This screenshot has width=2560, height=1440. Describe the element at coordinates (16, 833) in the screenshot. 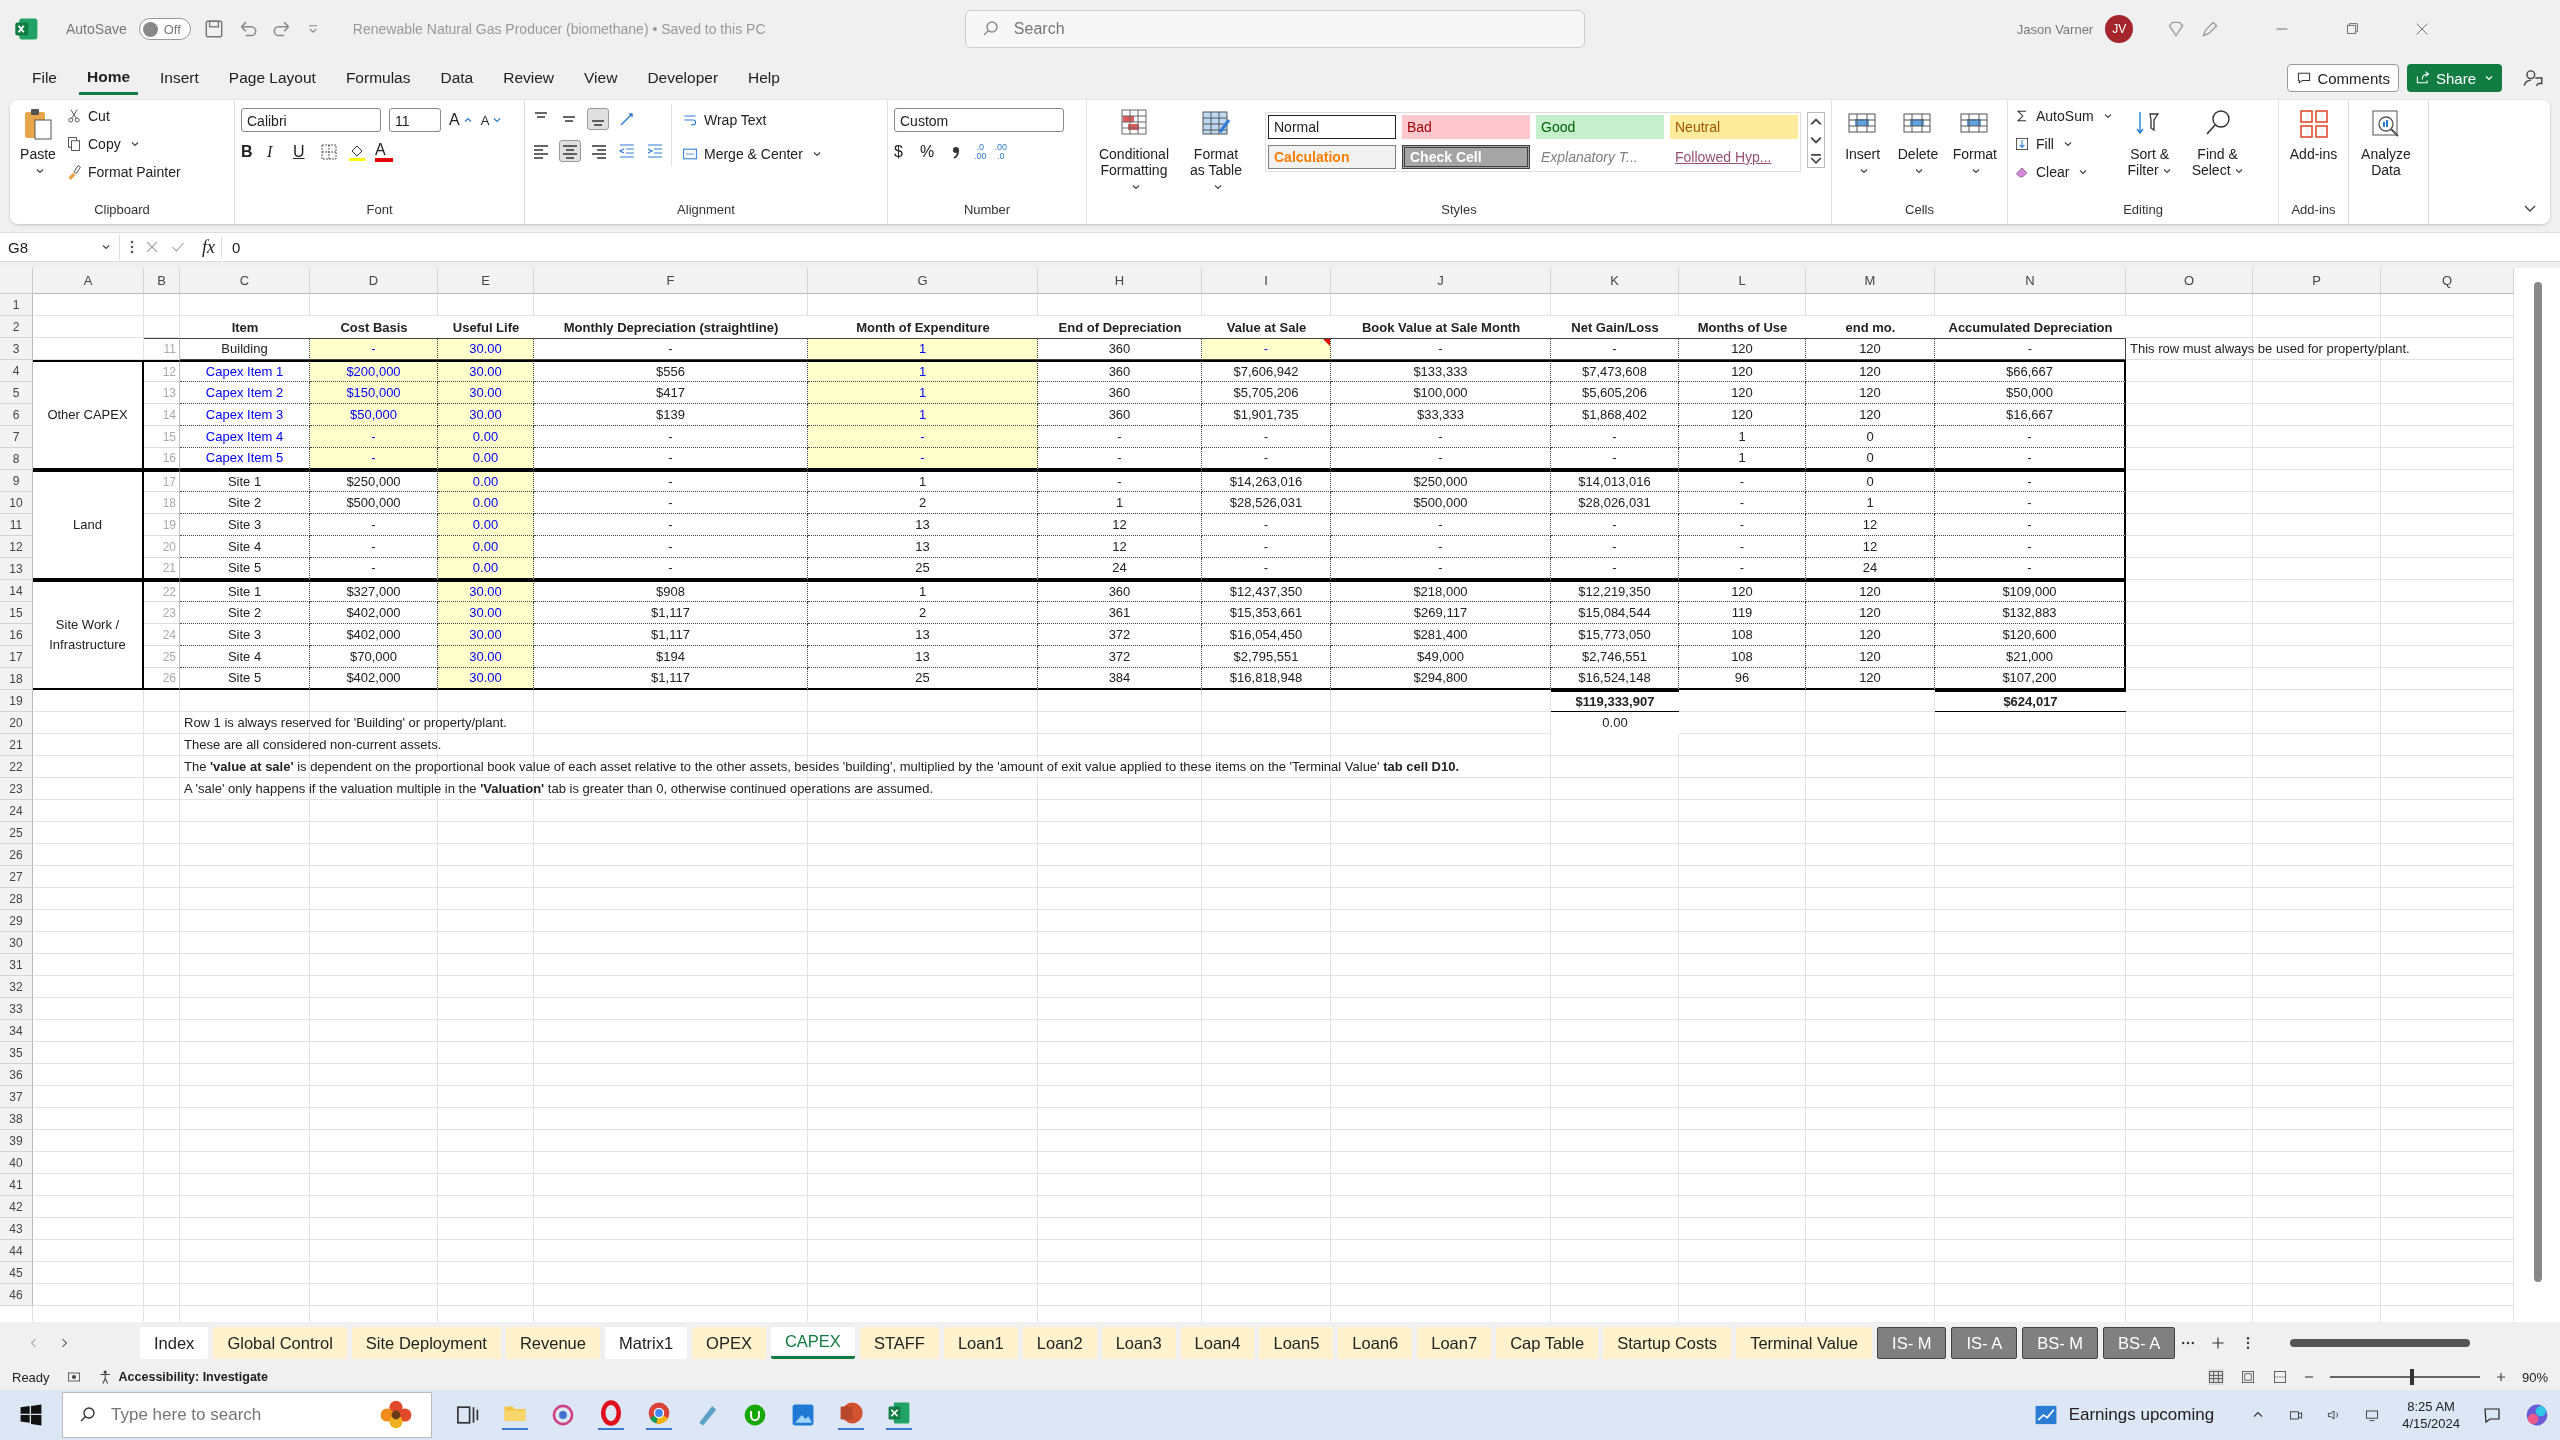

I see `row-header: 25` at that location.